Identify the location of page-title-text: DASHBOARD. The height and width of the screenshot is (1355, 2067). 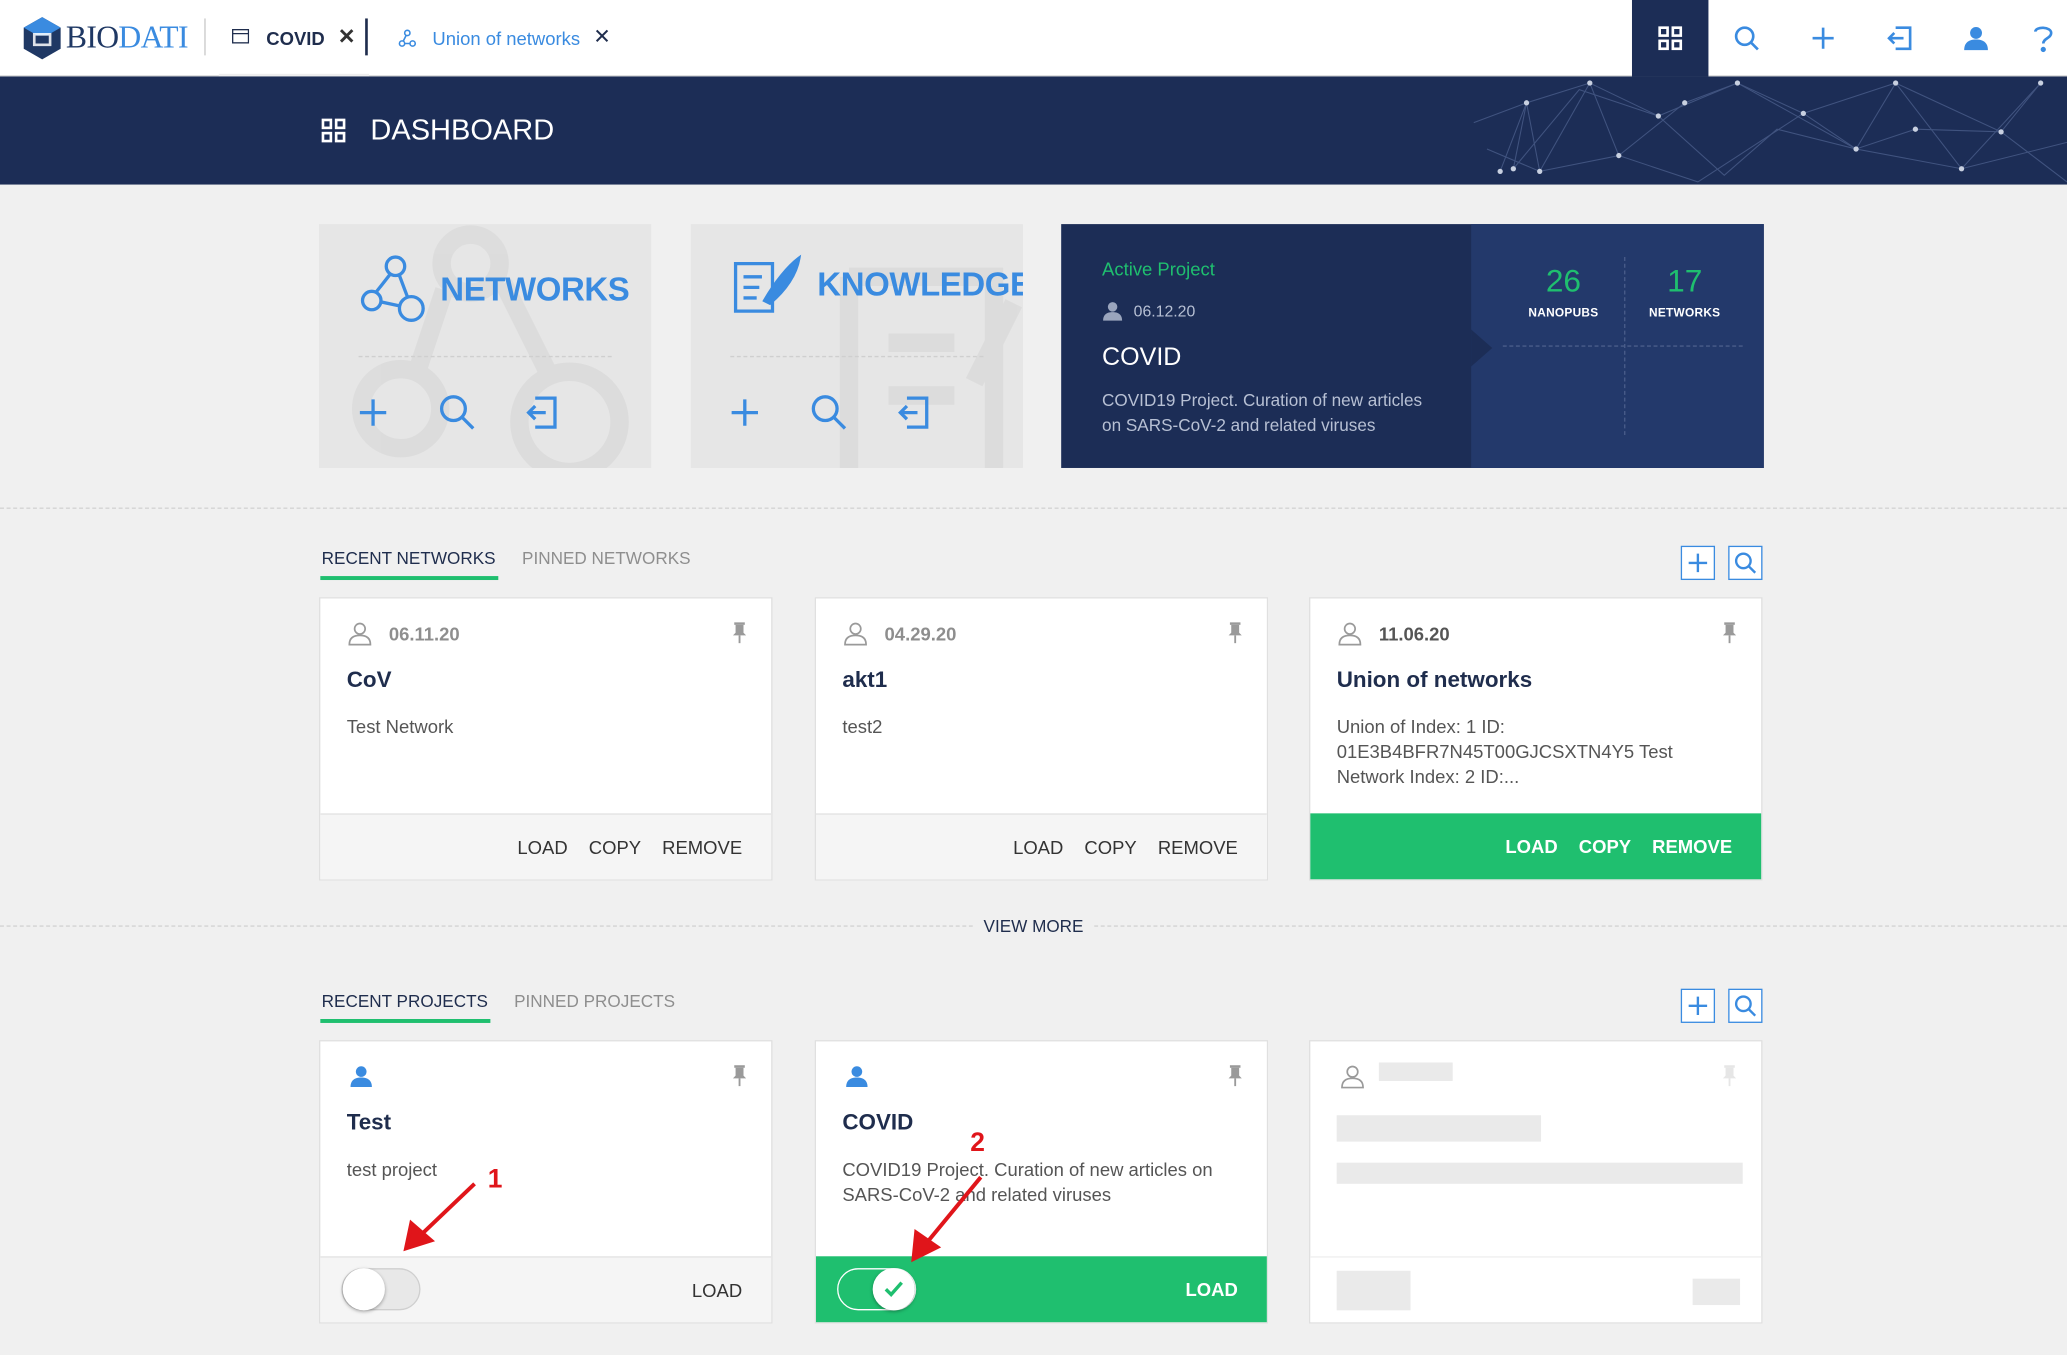
(462, 130).